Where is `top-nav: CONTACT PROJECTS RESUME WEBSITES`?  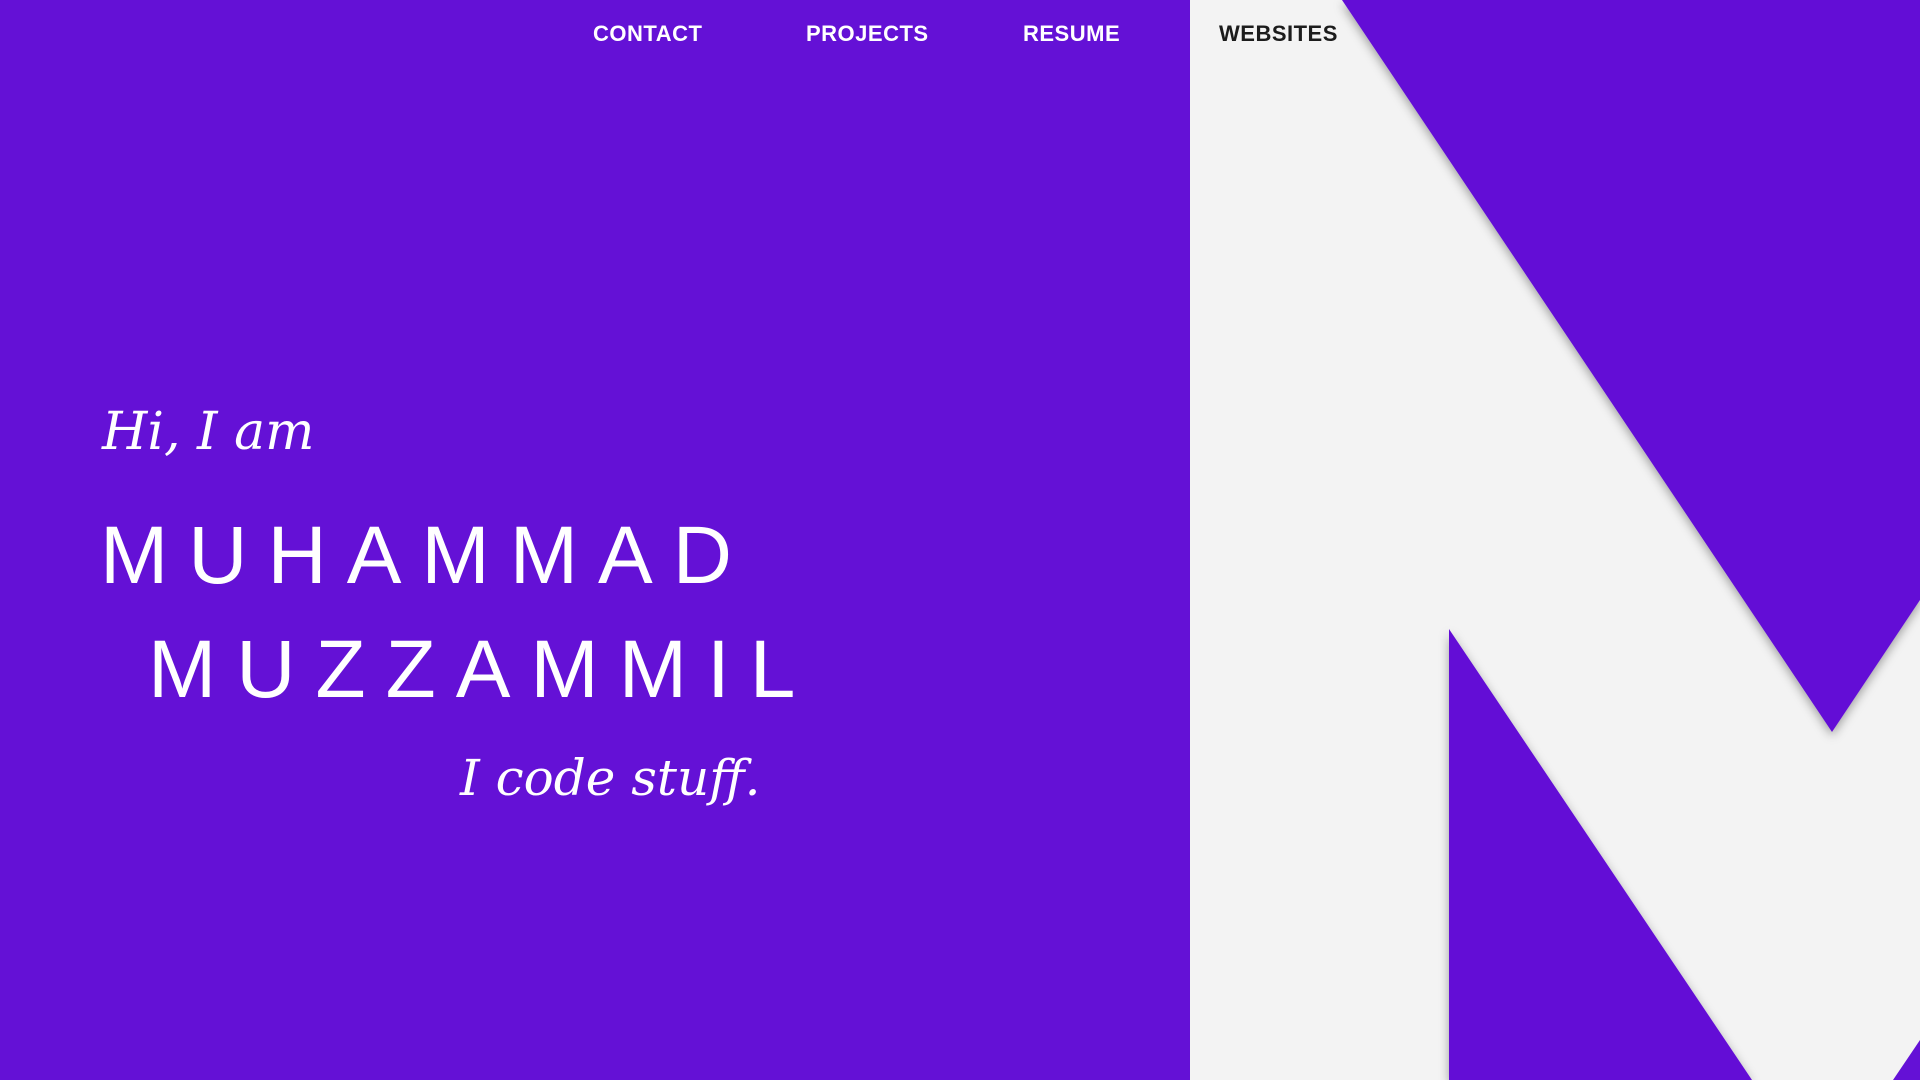 top-nav: CONTACT PROJECTS RESUME WEBSITES is located at coordinates (960, 36).